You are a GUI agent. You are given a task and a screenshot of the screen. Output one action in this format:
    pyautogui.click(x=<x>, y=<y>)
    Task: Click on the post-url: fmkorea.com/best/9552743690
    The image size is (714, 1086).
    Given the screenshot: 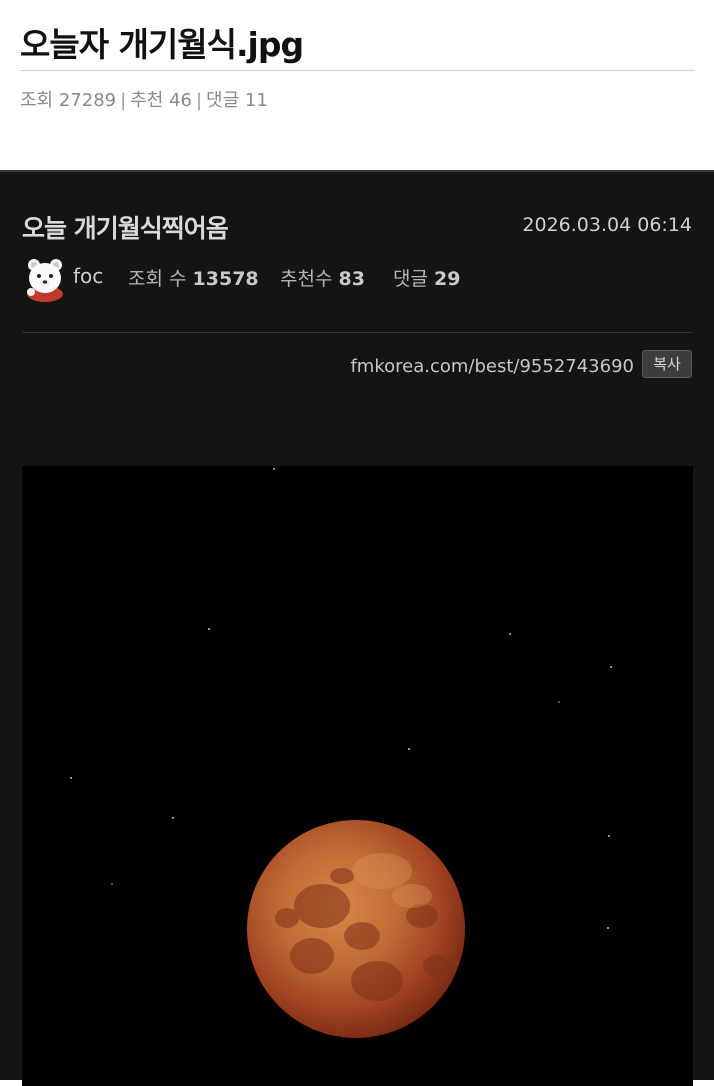 What is the action you would take?
    pyautogui.click(x=492, y=366)
    